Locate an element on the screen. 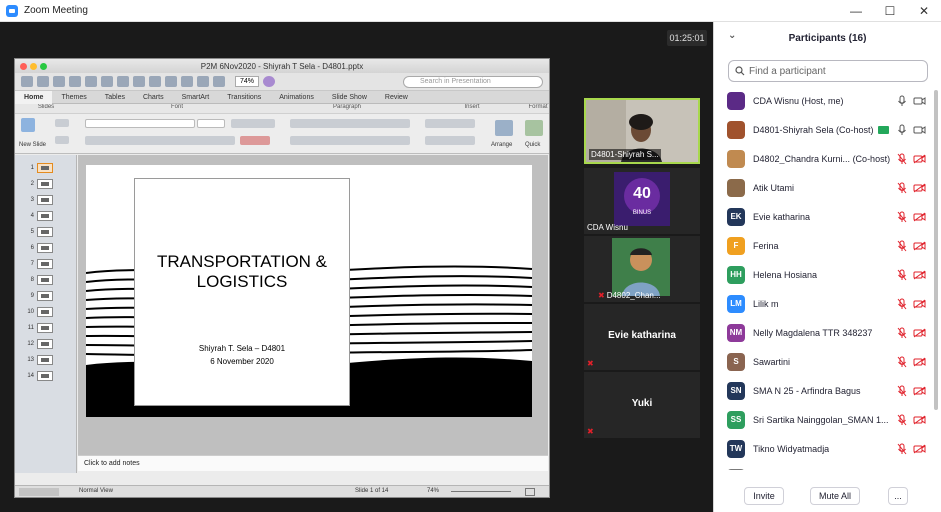 The height and width of the screenshot is (512, 941). group-paragraph: Paragraph is located at coordinates (347, 107).